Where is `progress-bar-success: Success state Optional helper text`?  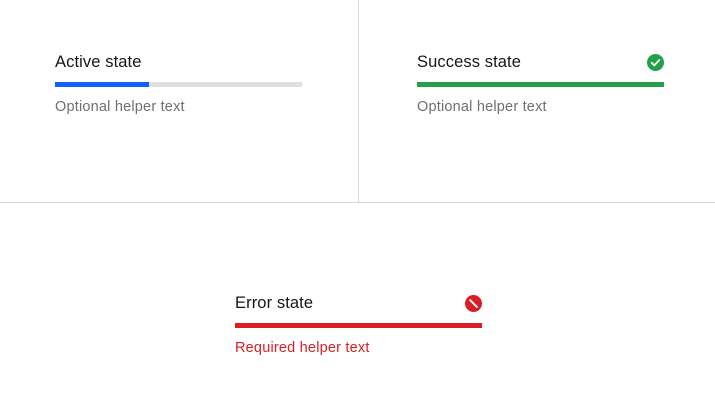 progress-bar-success: Success state Optional helper text is located at coordinates (540, 84).